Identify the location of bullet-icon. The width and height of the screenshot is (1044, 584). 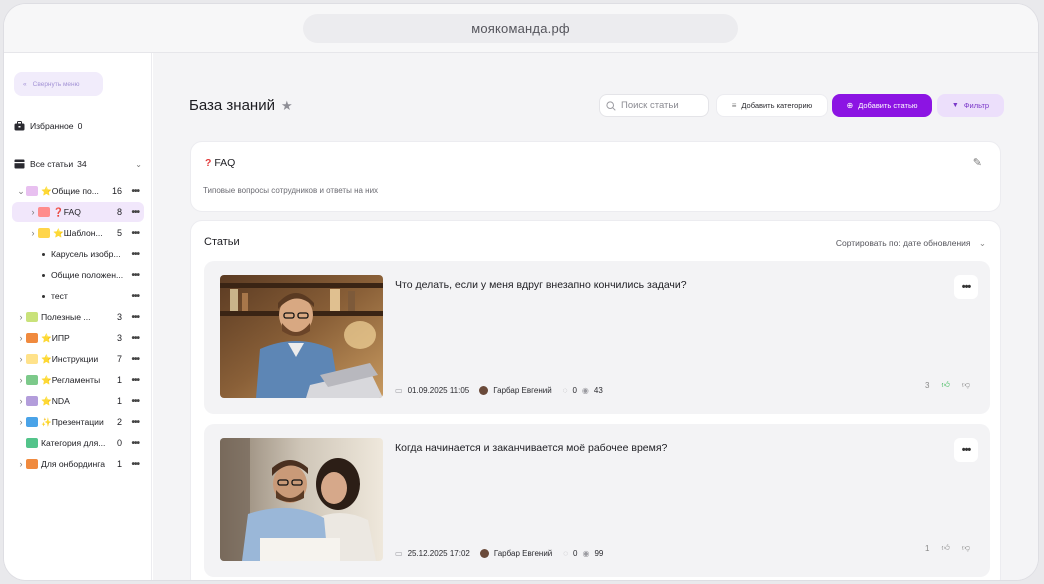
(43, 296).